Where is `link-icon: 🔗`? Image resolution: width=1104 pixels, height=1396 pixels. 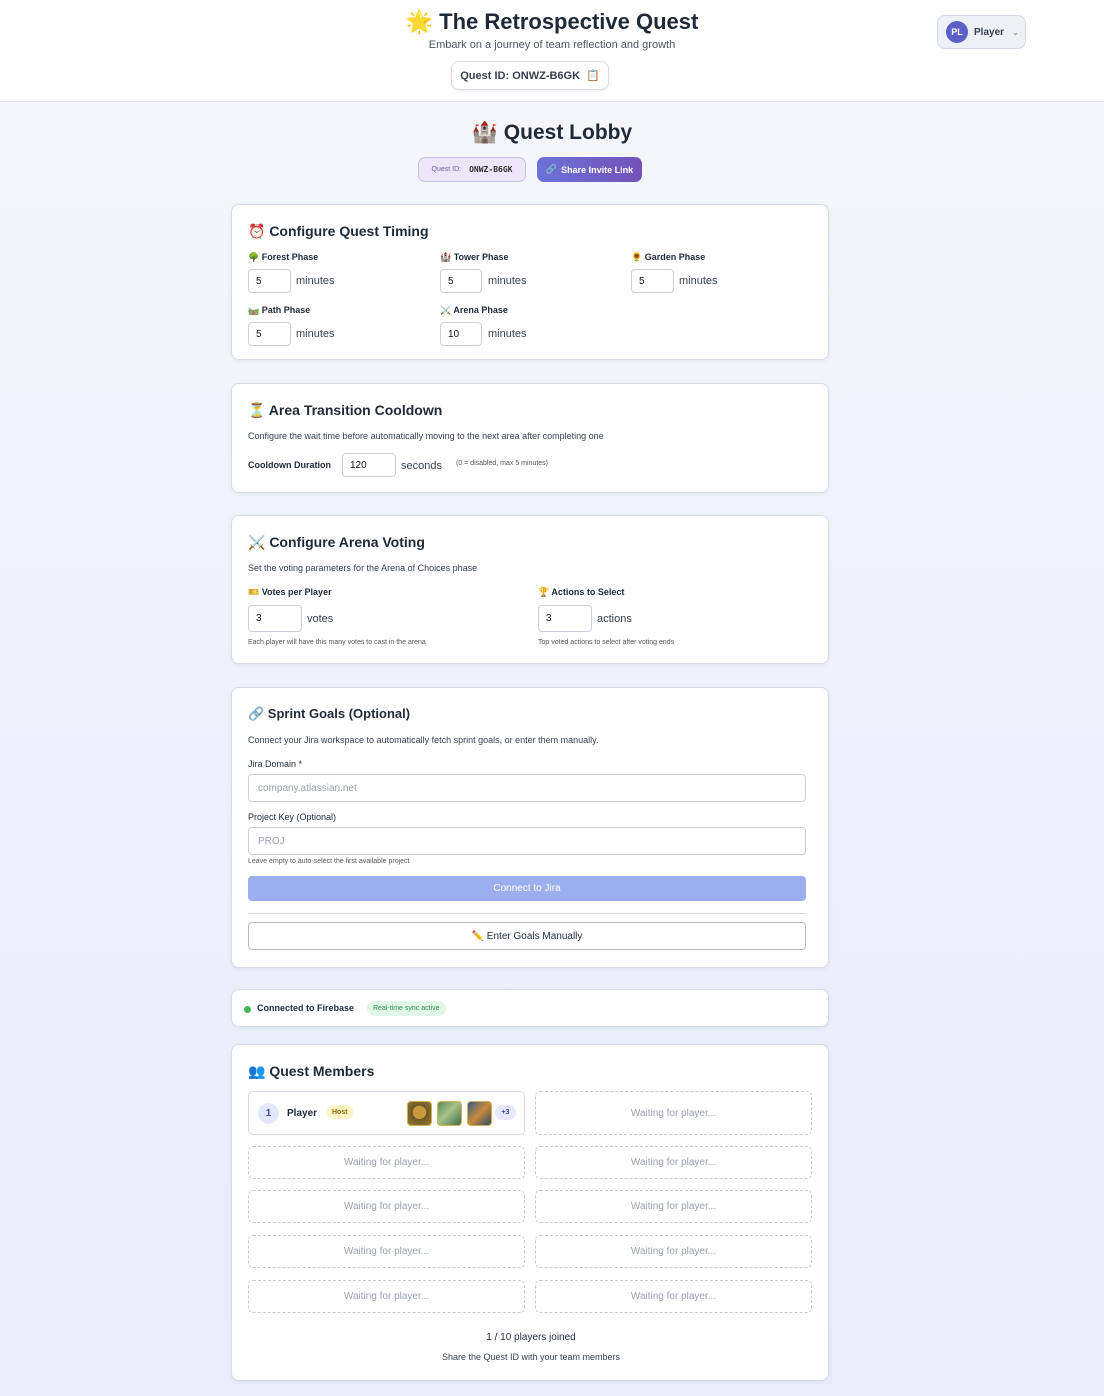
link-icon: 🔗 is located at coordinates (551, 169).